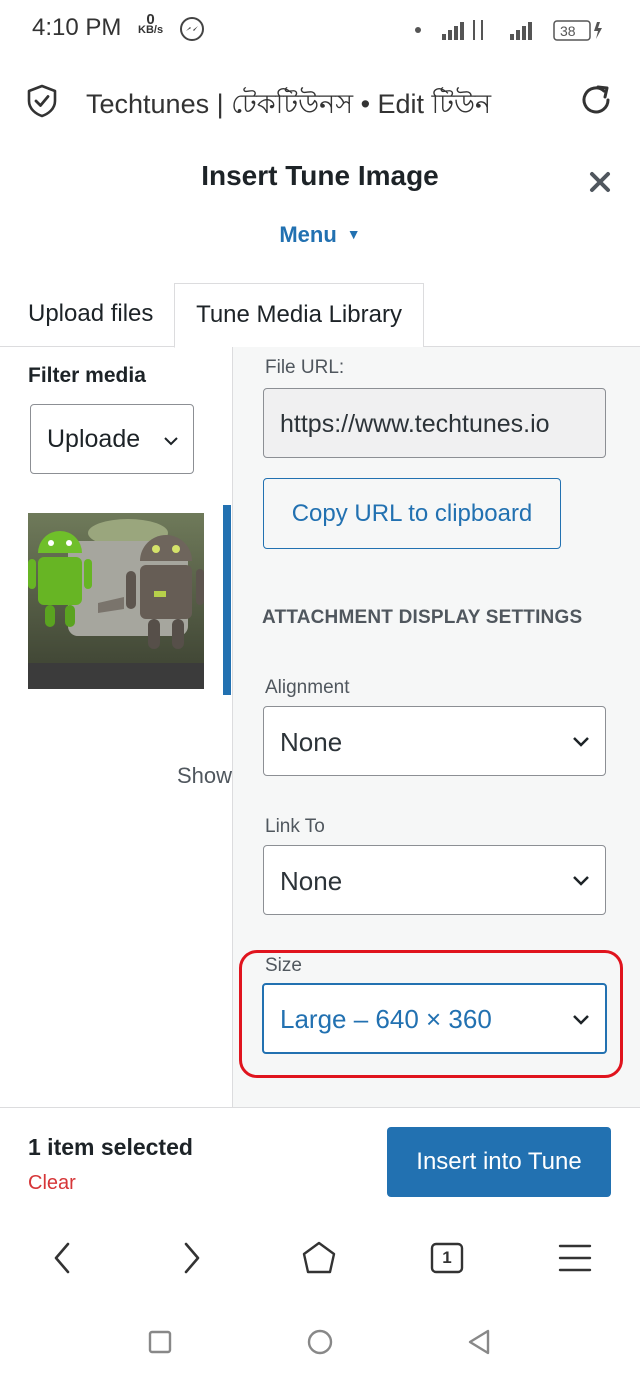 The height and width of the screenshot is (1386, 640). I want to click on notification-dot-icon, so click(418, 30).